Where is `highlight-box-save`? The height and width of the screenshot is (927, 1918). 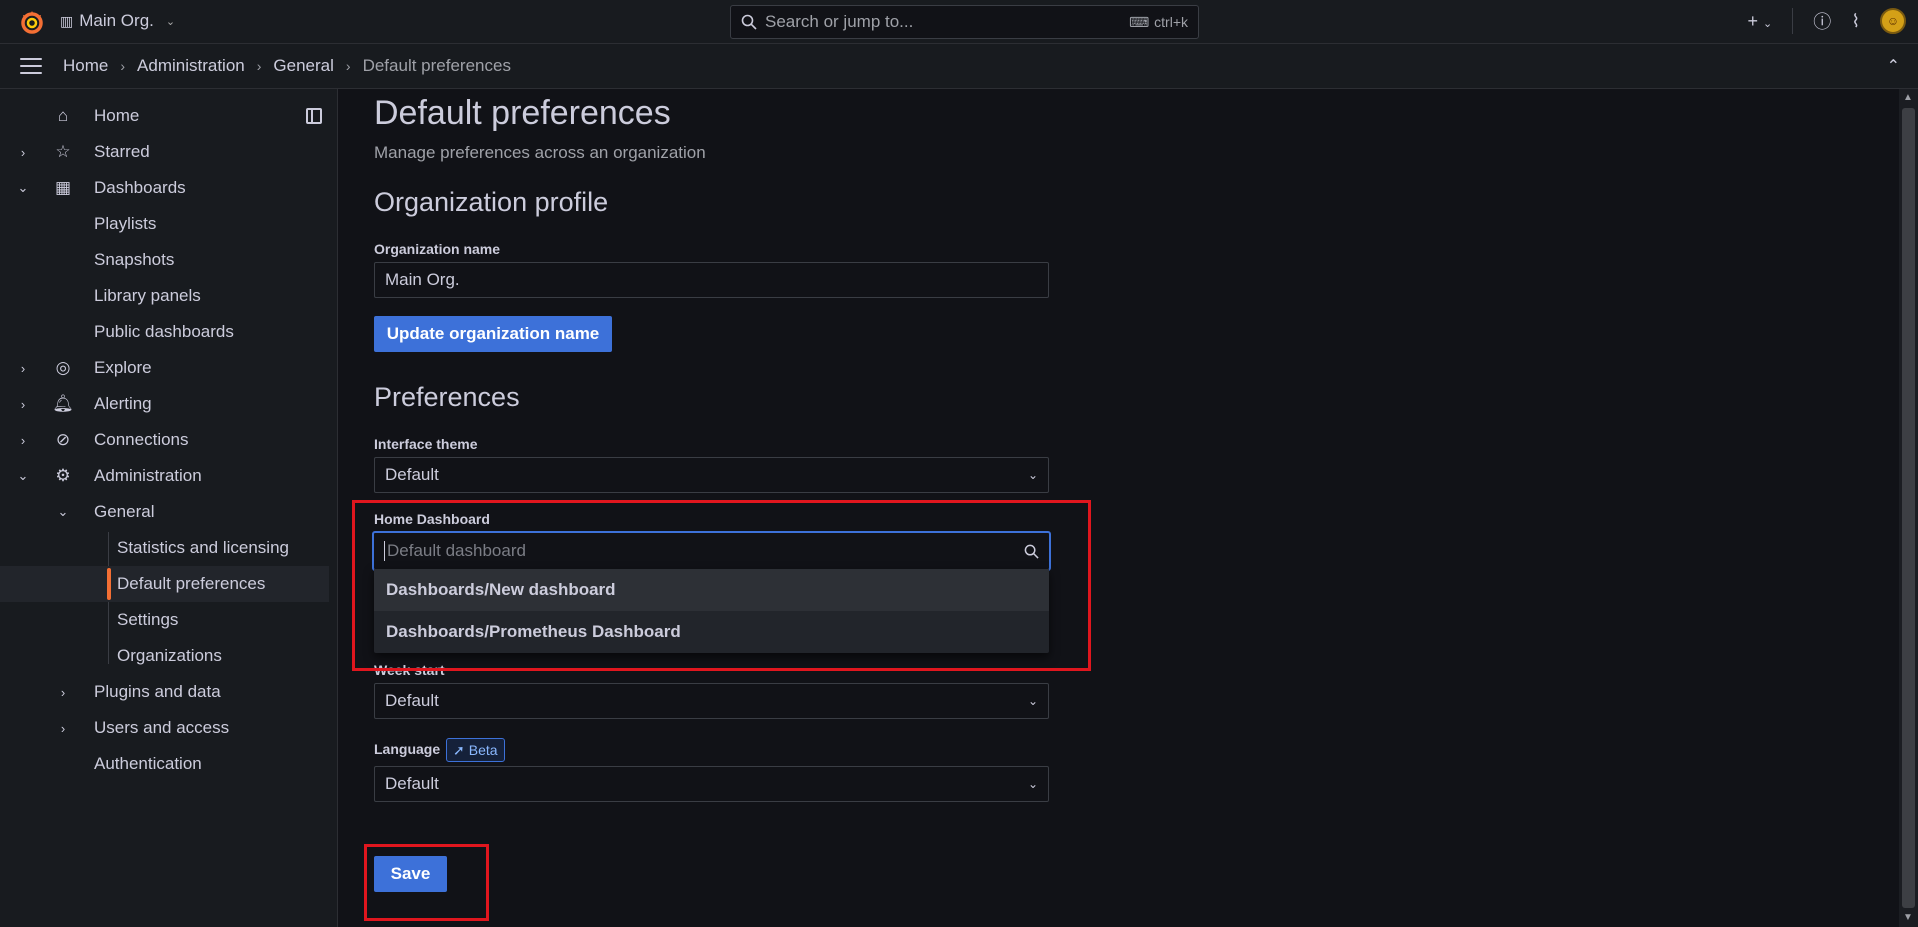 highlight-box-save is located at coordinates (426, 882).